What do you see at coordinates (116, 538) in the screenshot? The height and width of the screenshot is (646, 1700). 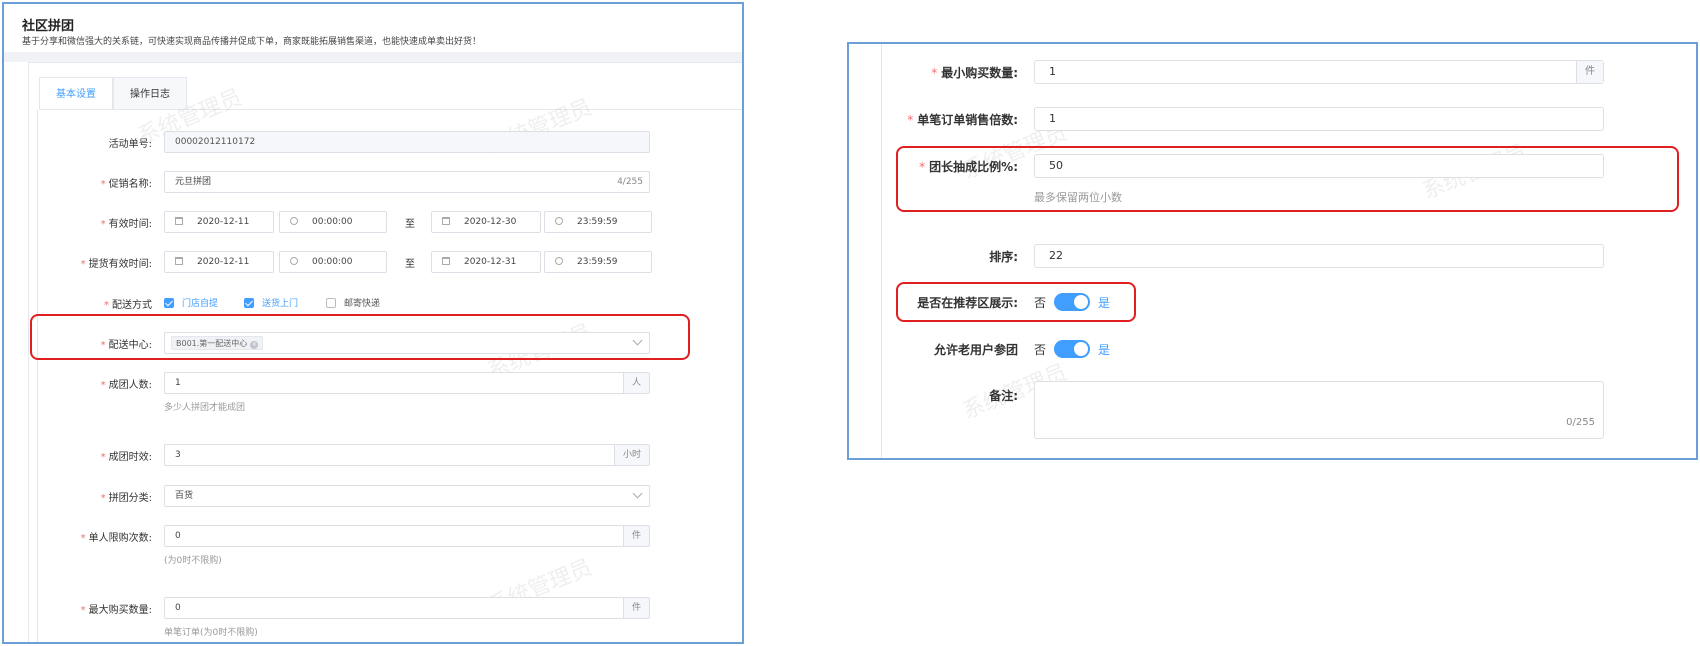 I see `per-user-limit-label: * 单人限购次数:` at bounding box center [116, 538].